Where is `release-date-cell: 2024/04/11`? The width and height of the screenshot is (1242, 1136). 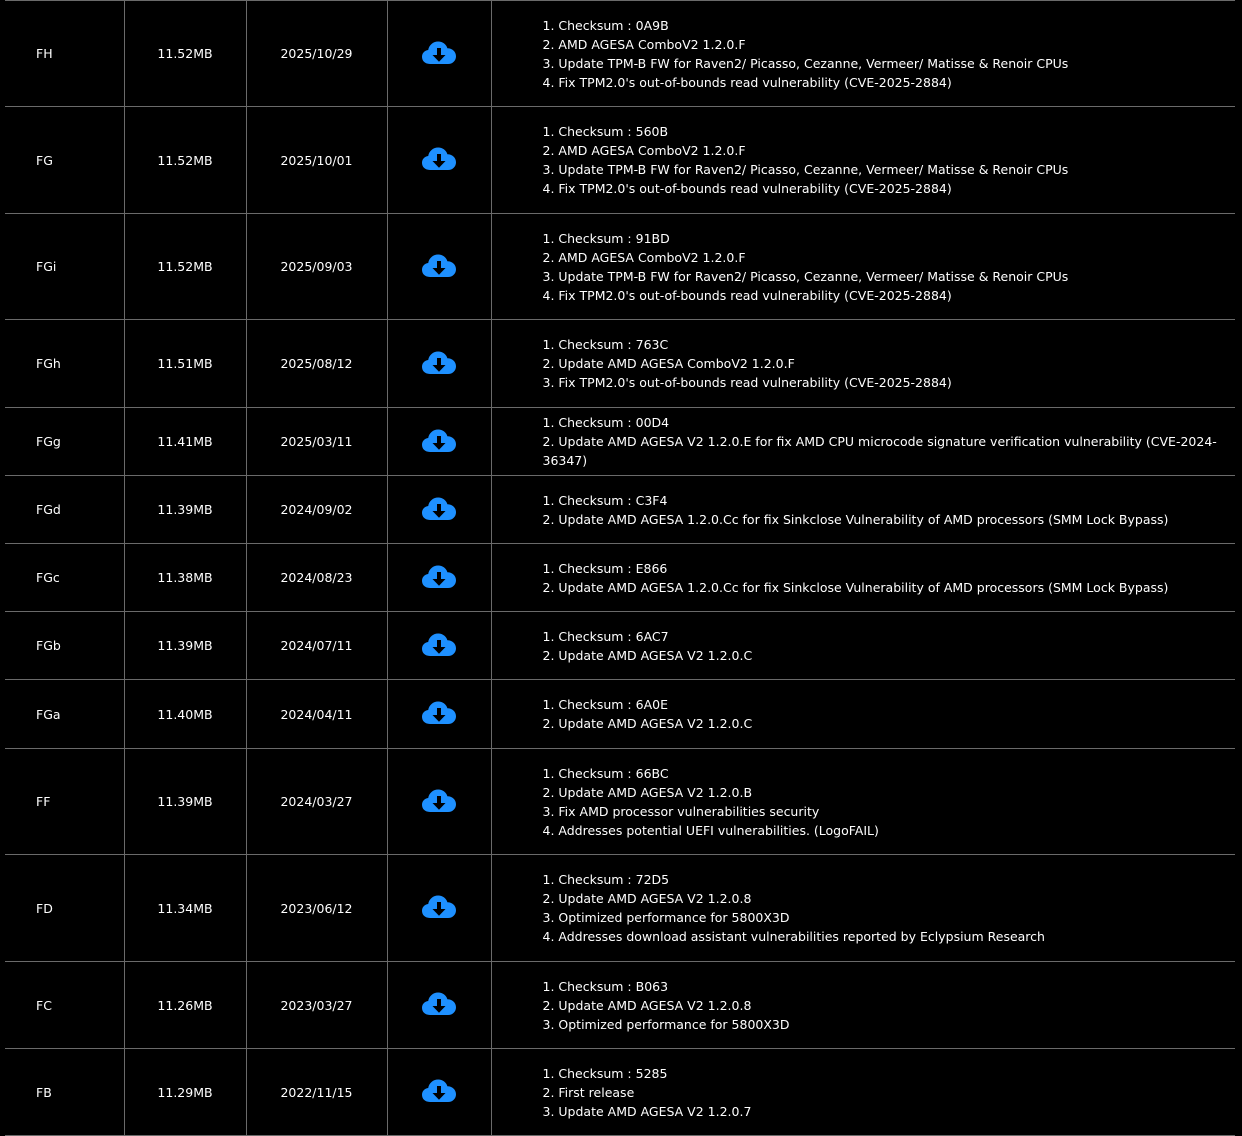
release-date-cell: 2024/04/11 is located at coordinates (317, 714).